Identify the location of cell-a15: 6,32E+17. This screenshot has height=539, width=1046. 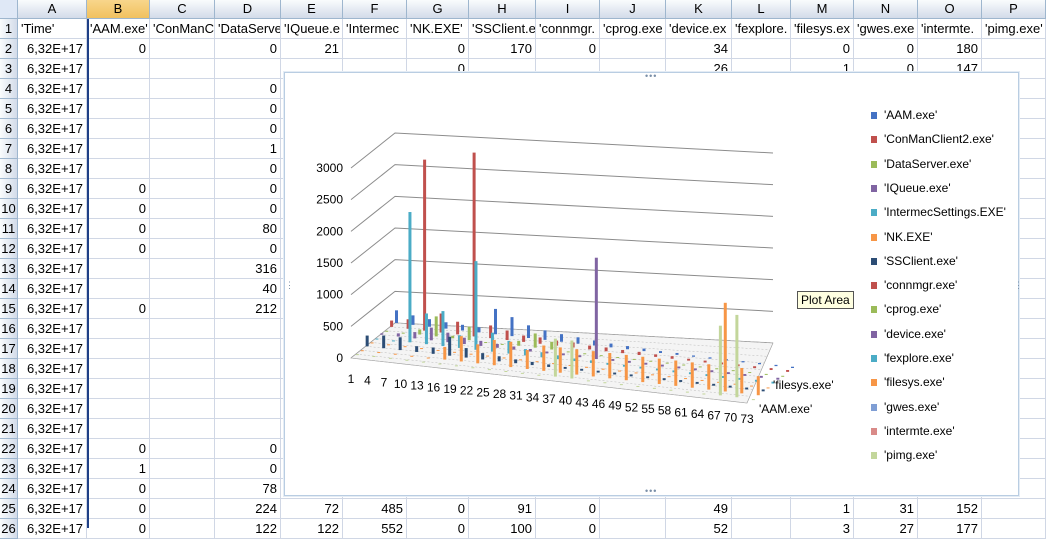
(52, 309).